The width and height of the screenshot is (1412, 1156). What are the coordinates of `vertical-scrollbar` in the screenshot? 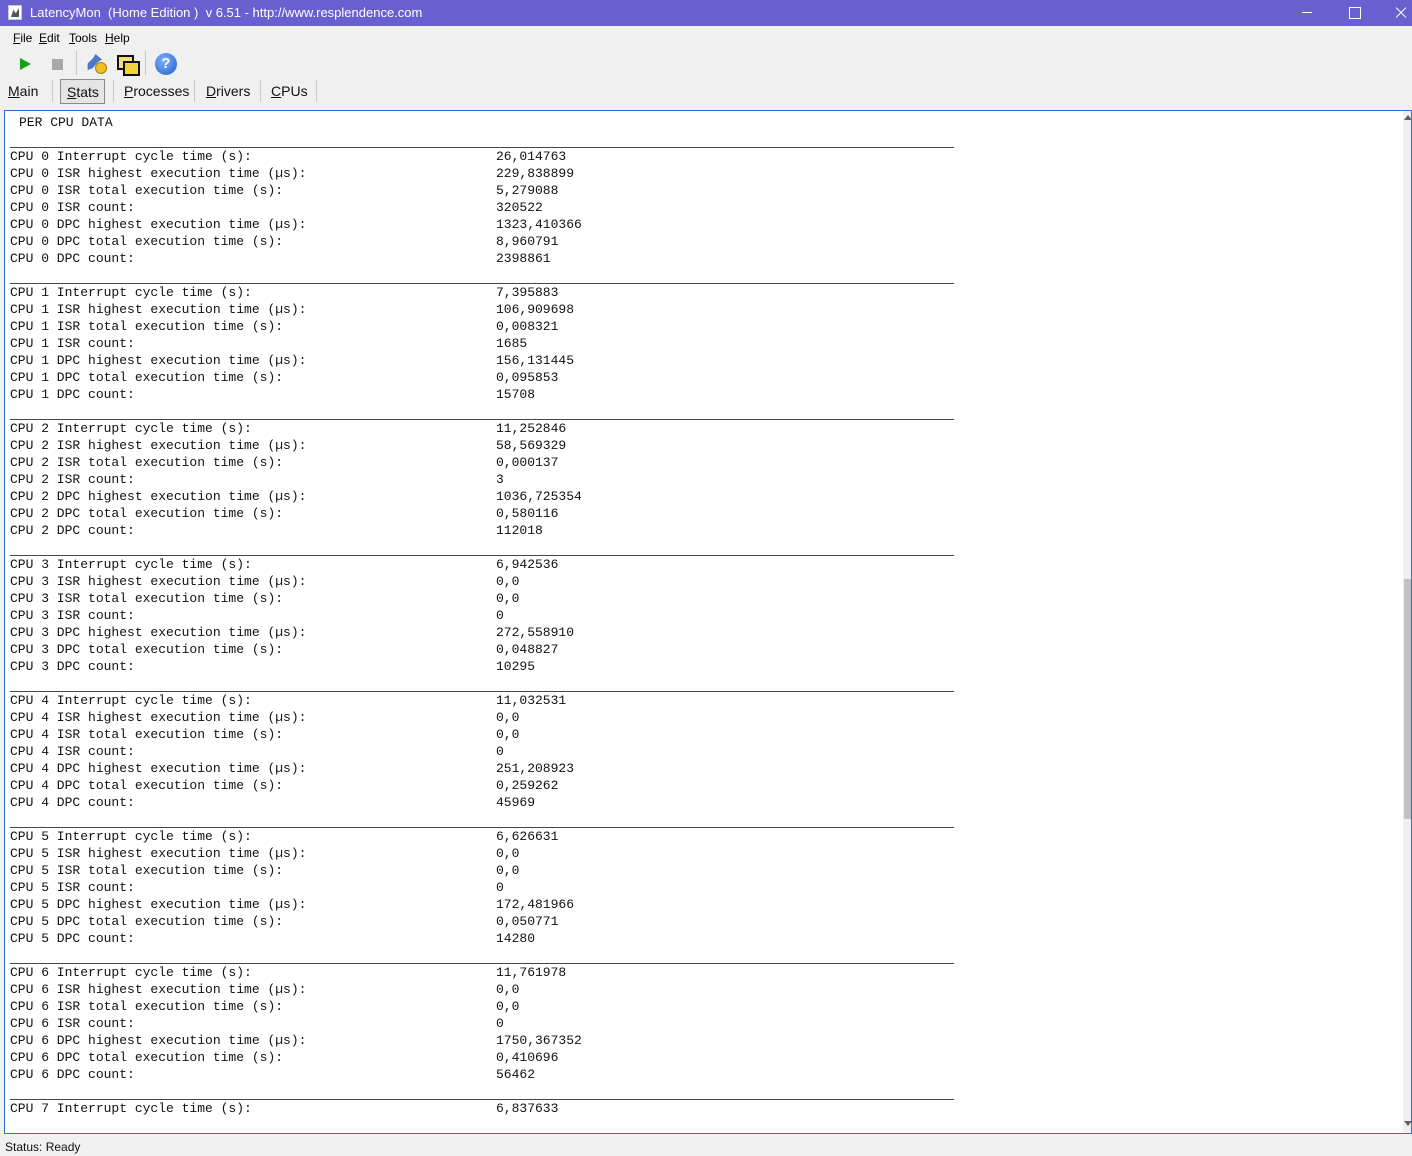 It's located at (1407, 622).